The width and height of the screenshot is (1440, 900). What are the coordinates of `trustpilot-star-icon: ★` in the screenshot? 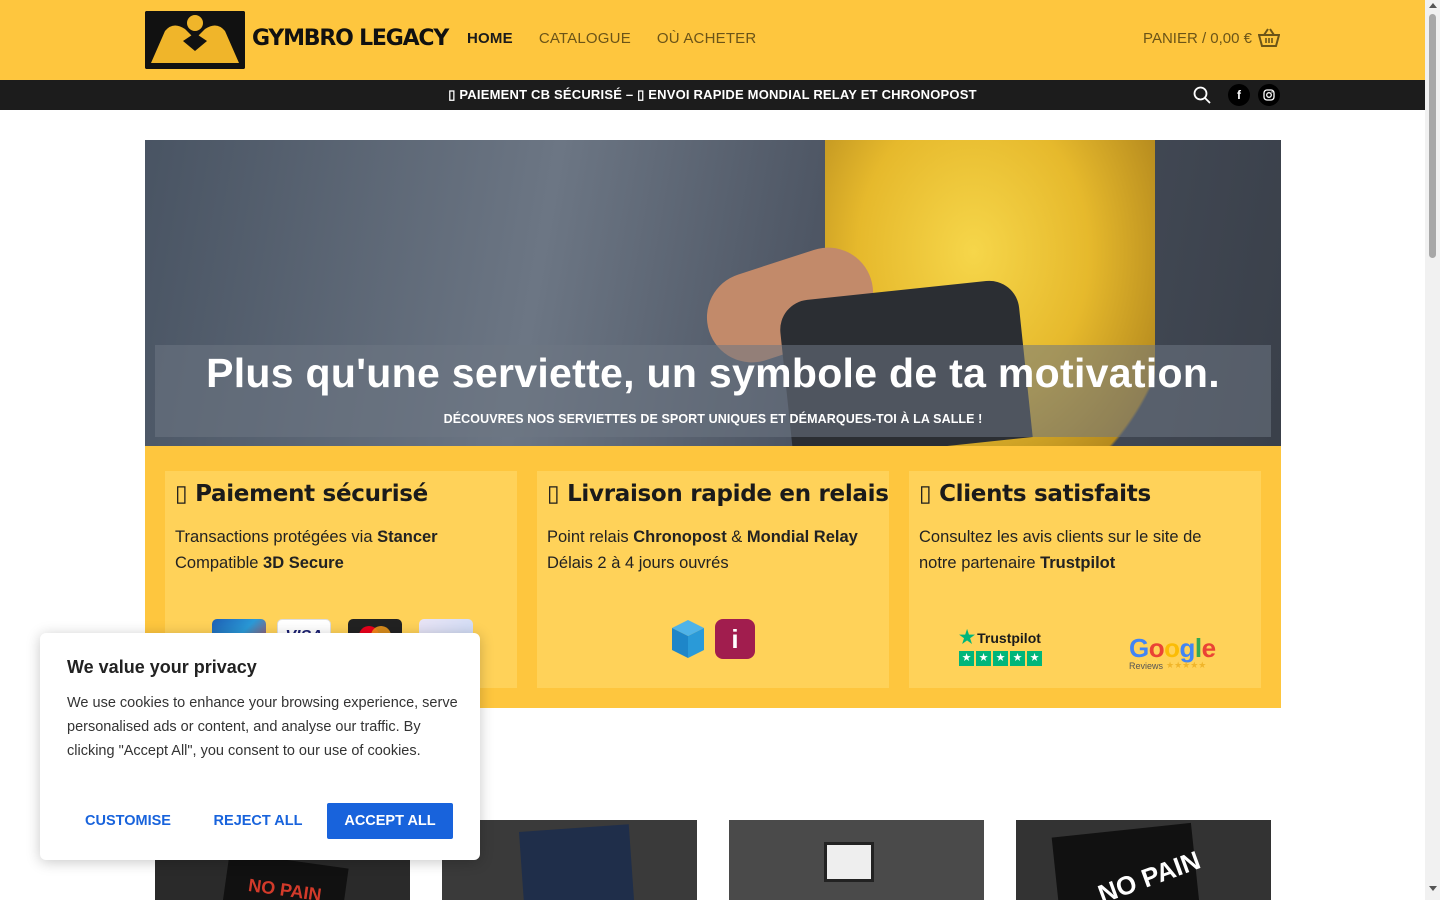 It's located at (967, 637).